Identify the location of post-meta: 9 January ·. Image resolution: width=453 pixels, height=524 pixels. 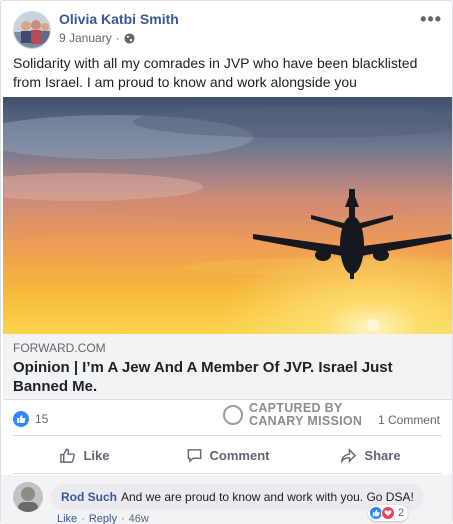
(97, 38).